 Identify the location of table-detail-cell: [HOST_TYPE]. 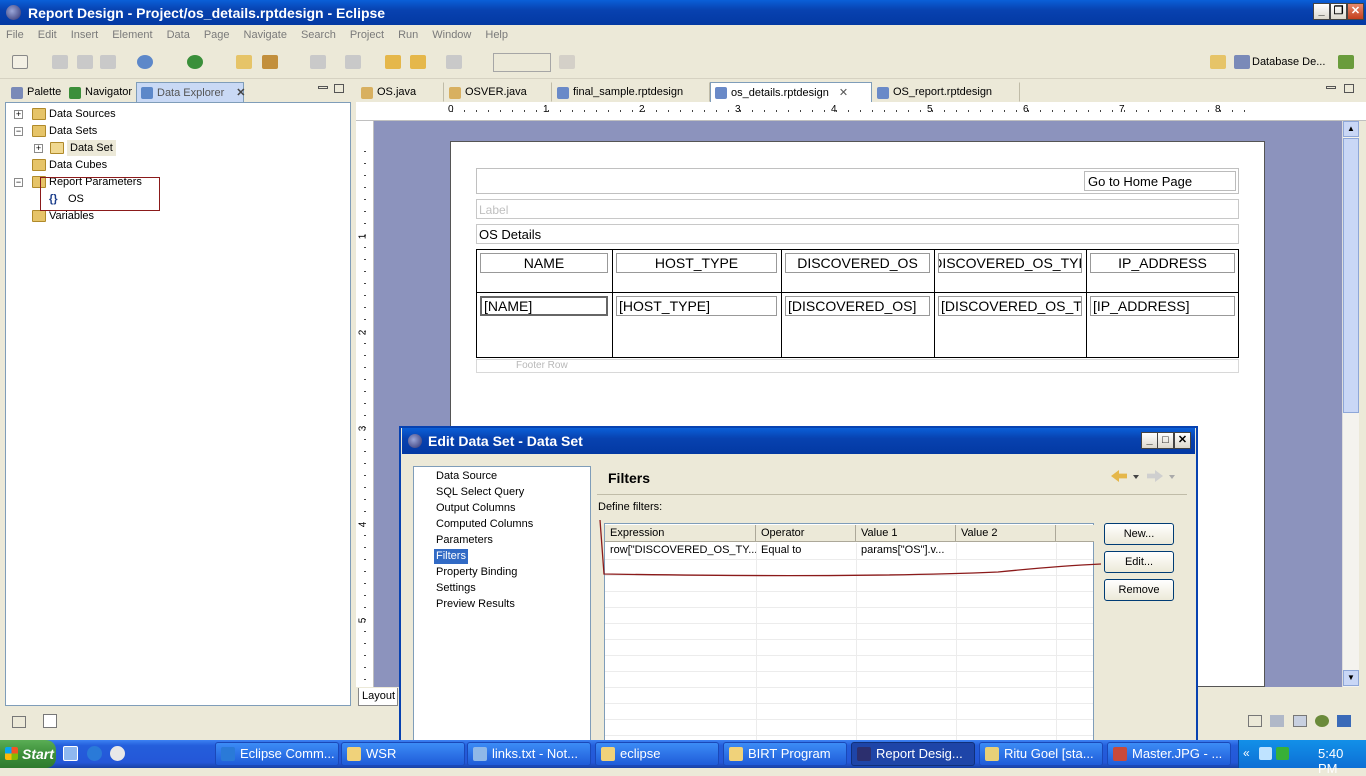
(696, 306).